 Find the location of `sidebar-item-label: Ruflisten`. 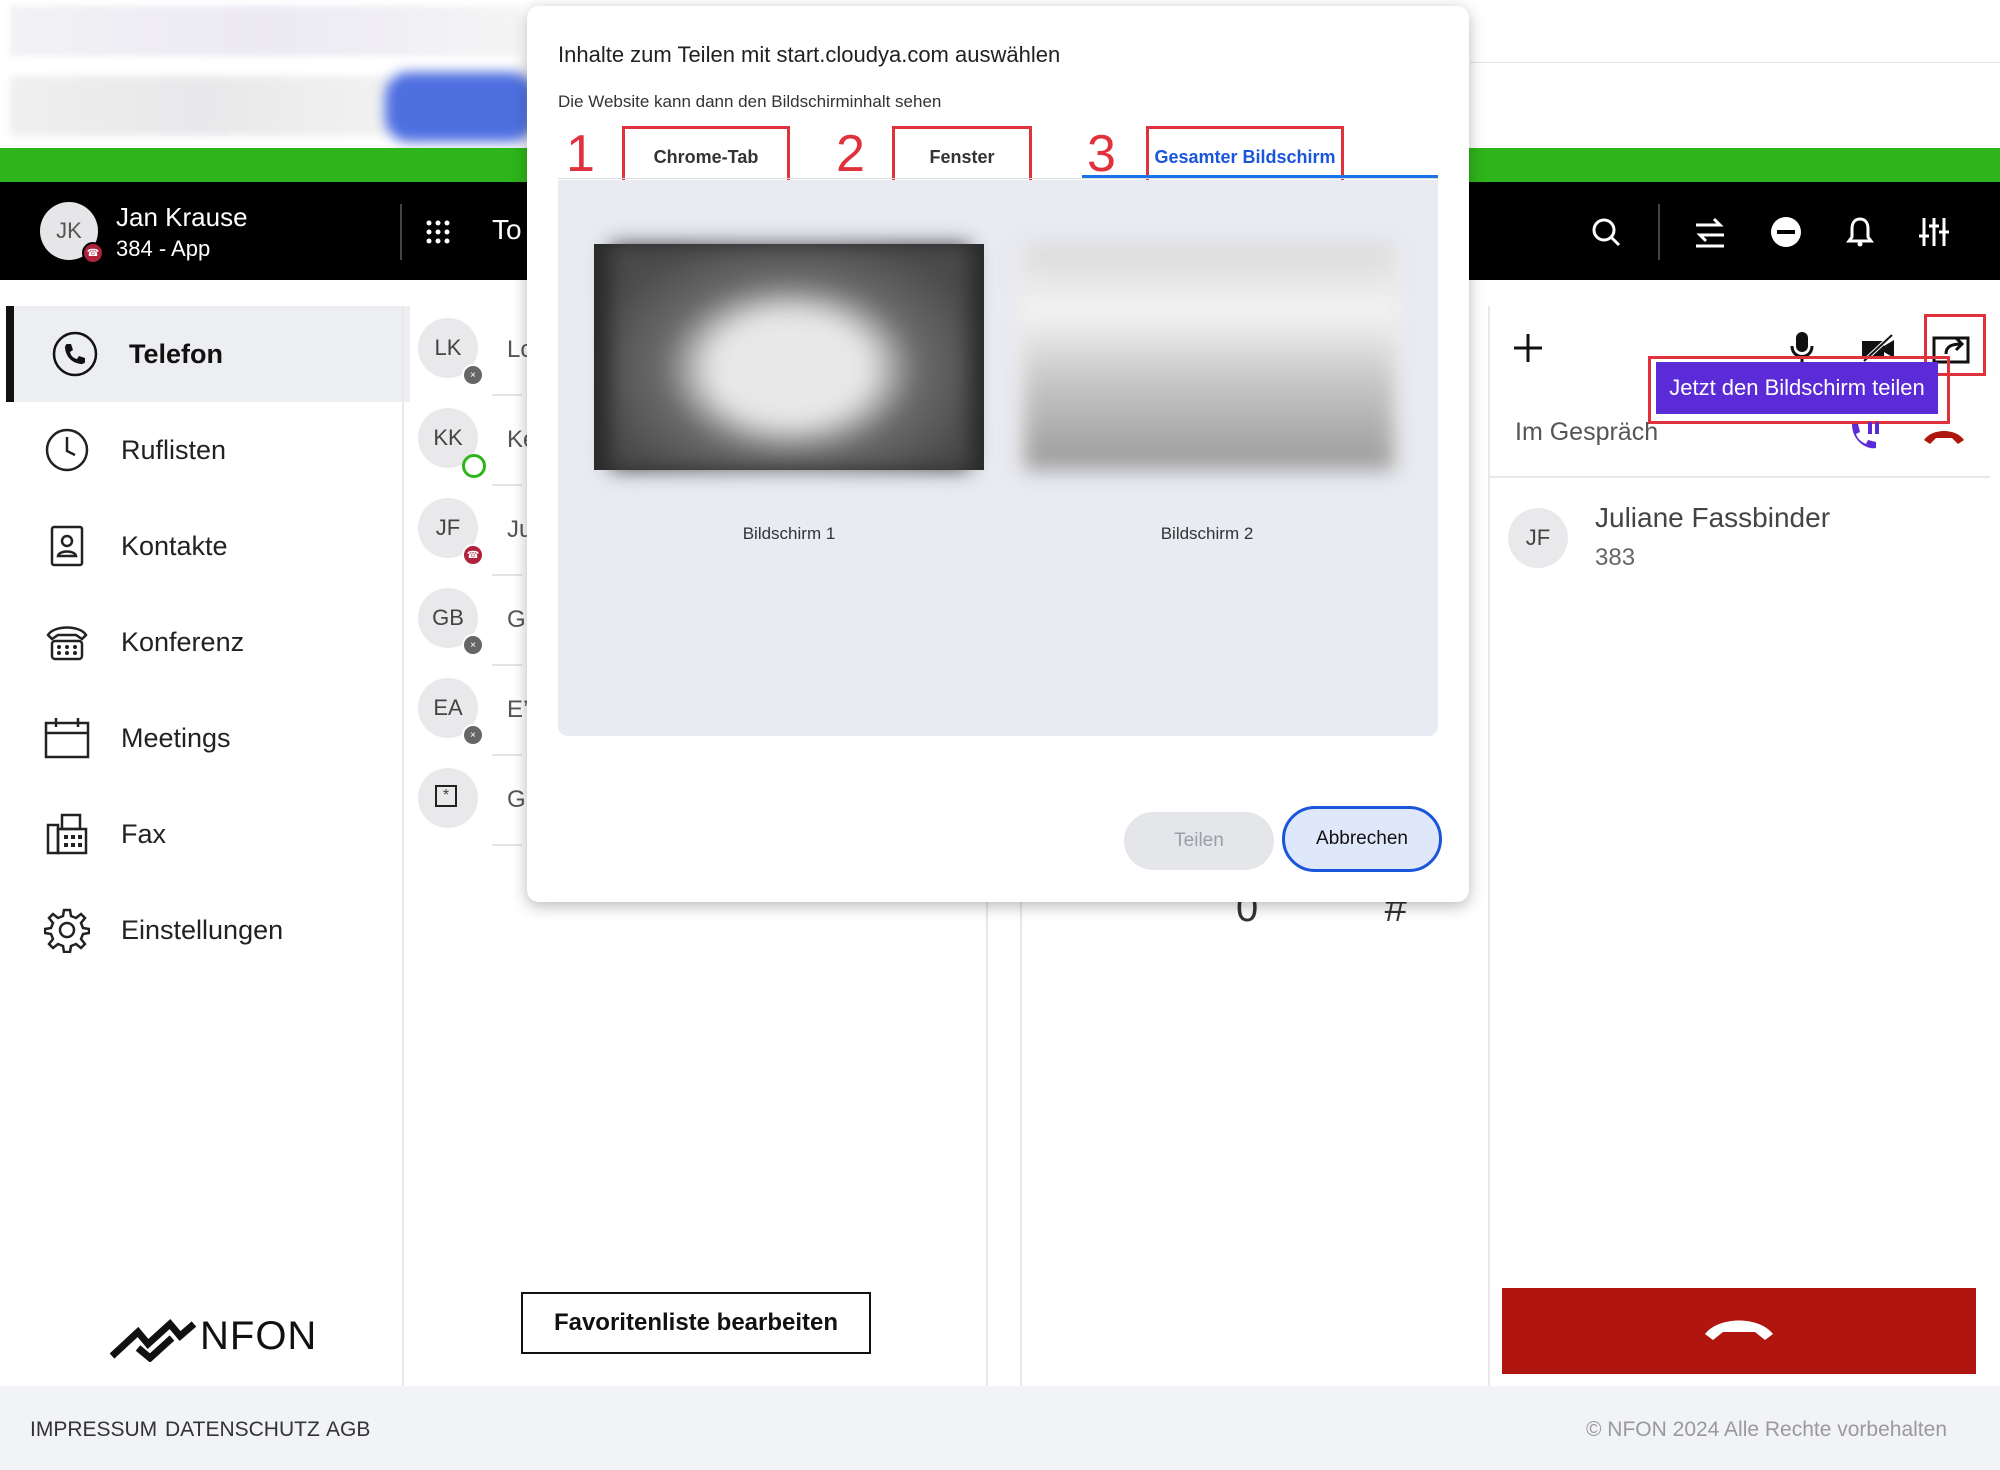

sidebar-item-label: Ruflisten is located at coordinates (174, 449).